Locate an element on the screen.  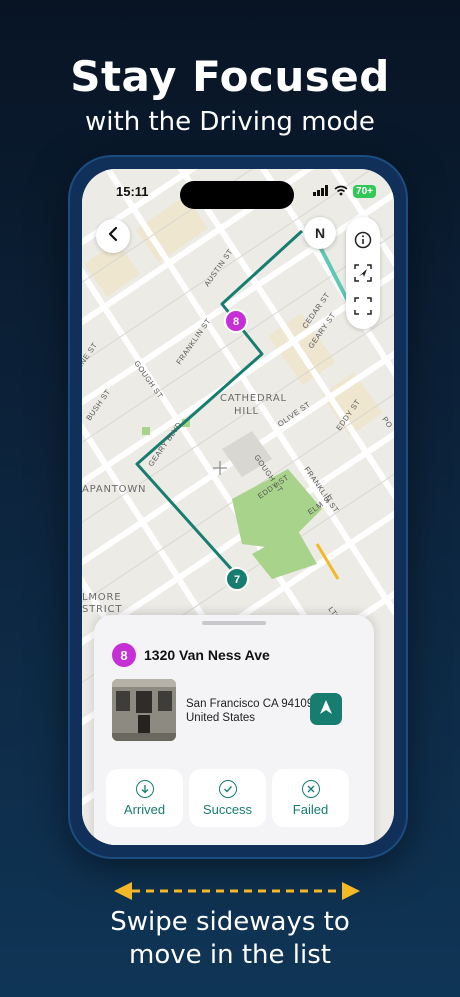
arrived-button: Arrived is located at coordinates (144, 798).